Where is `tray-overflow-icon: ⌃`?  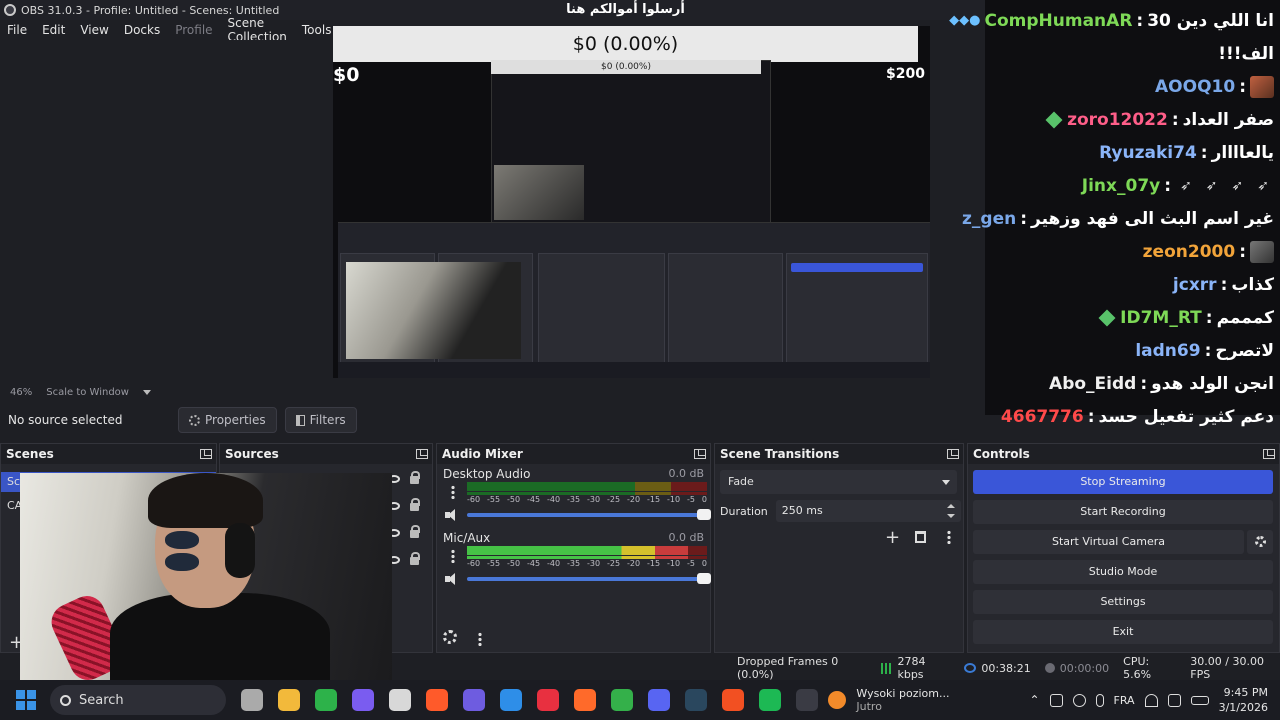 tray-overflow-icon: ⌃ is located at coordinates (1034, 700).